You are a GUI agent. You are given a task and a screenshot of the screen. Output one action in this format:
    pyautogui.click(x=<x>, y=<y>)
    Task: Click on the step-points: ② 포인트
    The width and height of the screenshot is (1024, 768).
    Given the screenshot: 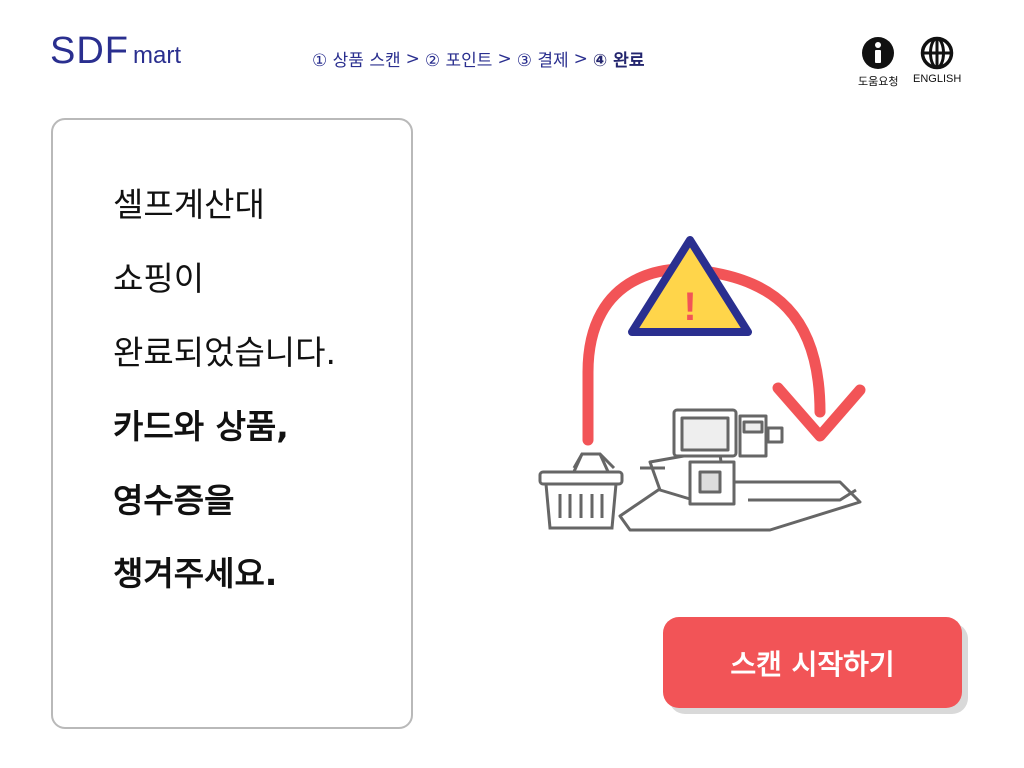 What is the action you would take?
    pyautogui.click(x=458, y=61)
    